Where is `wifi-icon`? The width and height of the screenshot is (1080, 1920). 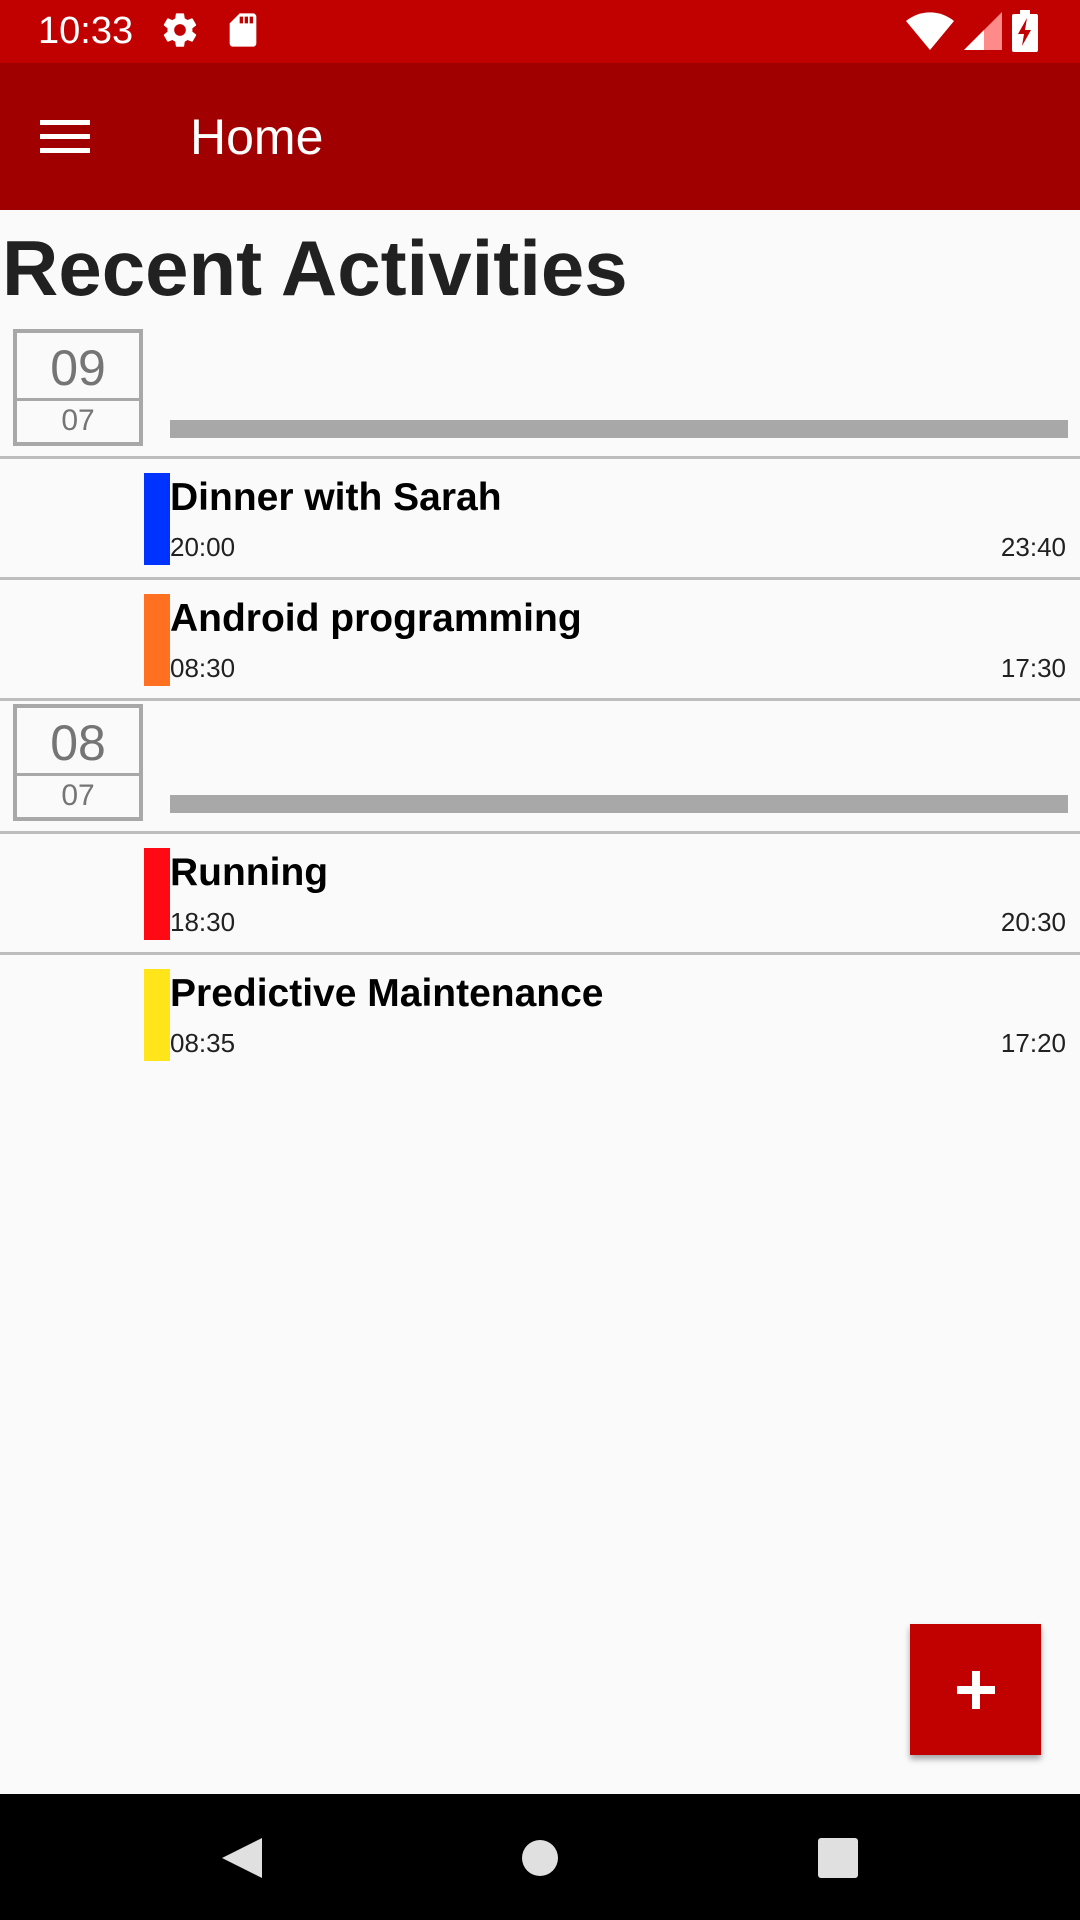
wifi-icon is located at coordinates (930, 33).